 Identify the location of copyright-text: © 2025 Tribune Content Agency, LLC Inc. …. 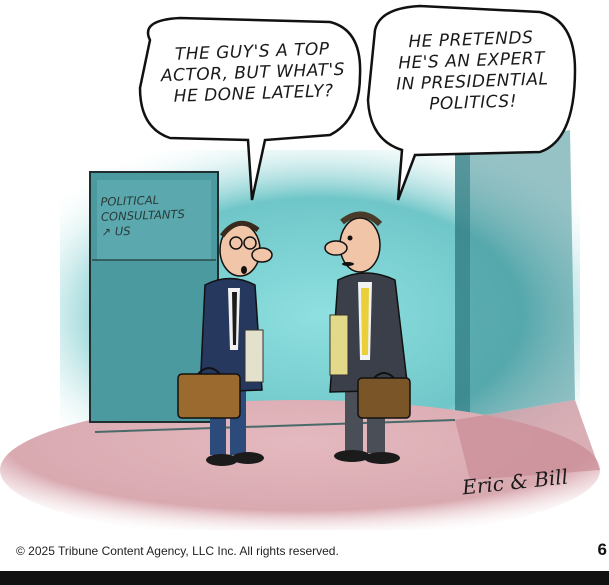
(177, 551).